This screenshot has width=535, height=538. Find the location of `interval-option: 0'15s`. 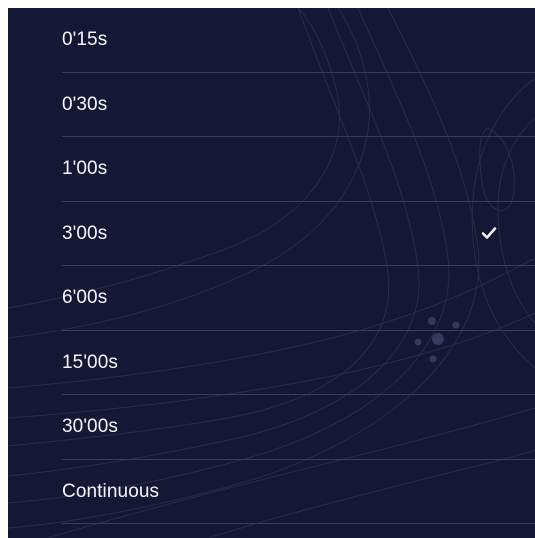

interval-option: 0'15s is located at coordinates (271, 40).